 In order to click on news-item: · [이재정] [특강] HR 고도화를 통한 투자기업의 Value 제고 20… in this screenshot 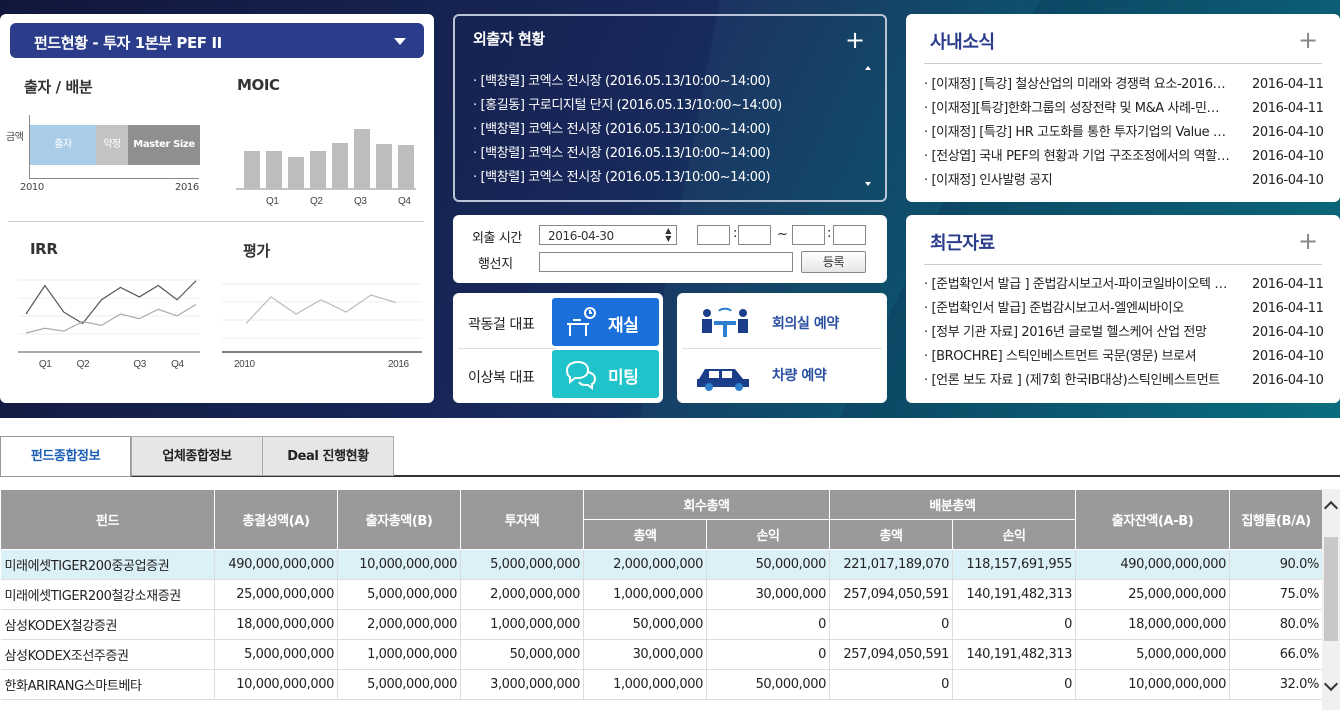, I will do `click(1124, 133)`.